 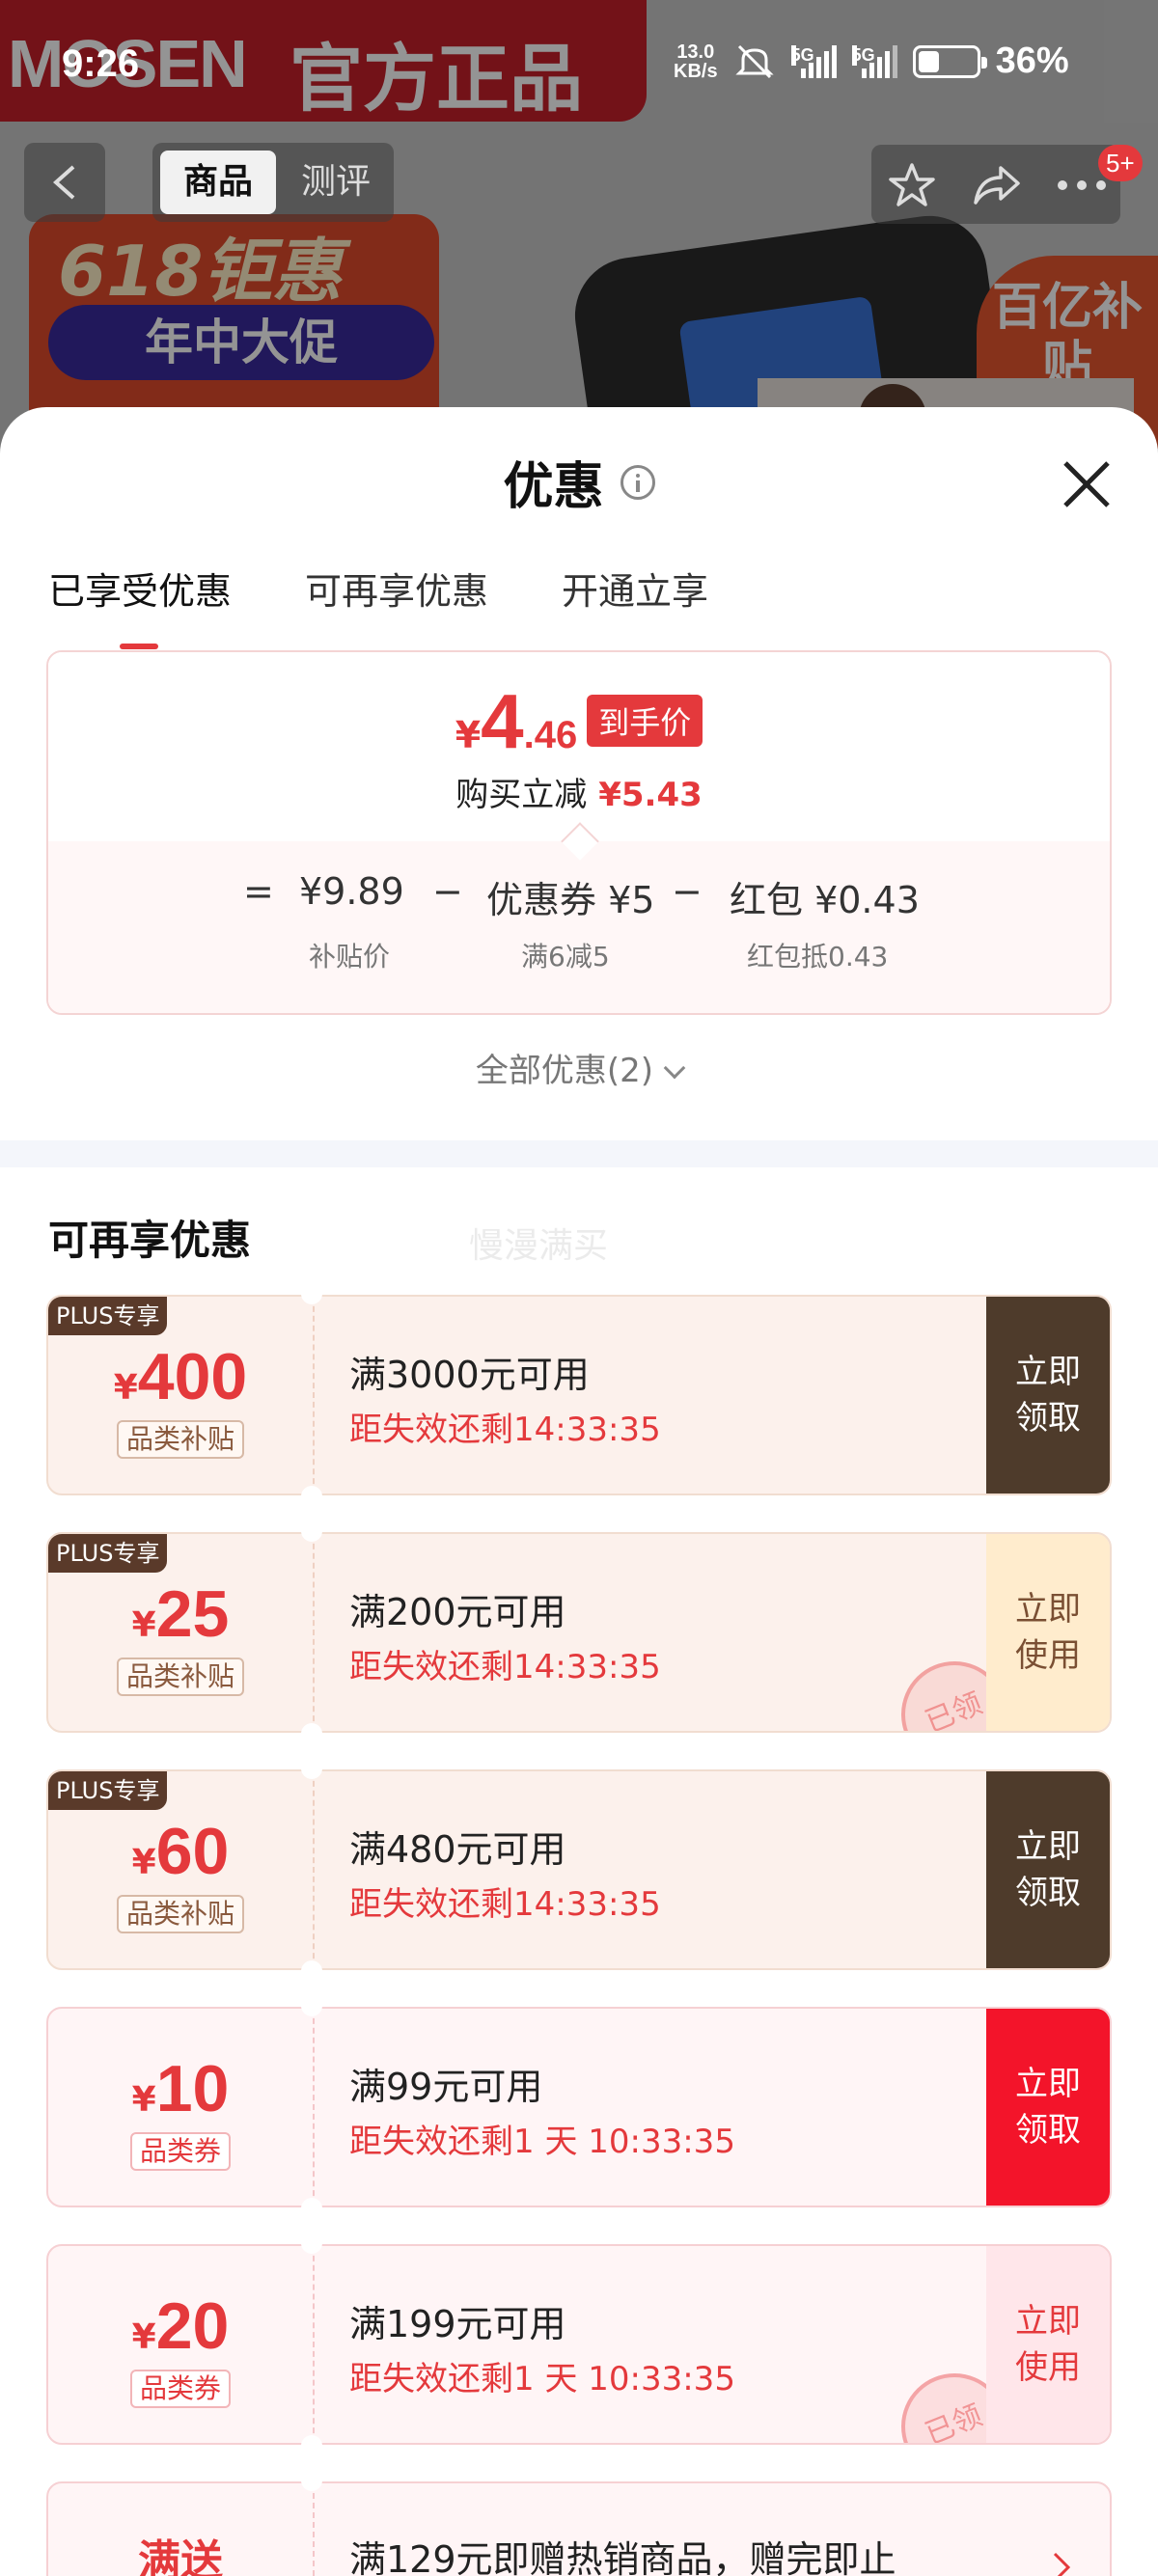 What do you see at coordinates (350, 957) in the screenshot?
I see `subsidy-price-label: 补贴价` at bounding box center [350, 957].